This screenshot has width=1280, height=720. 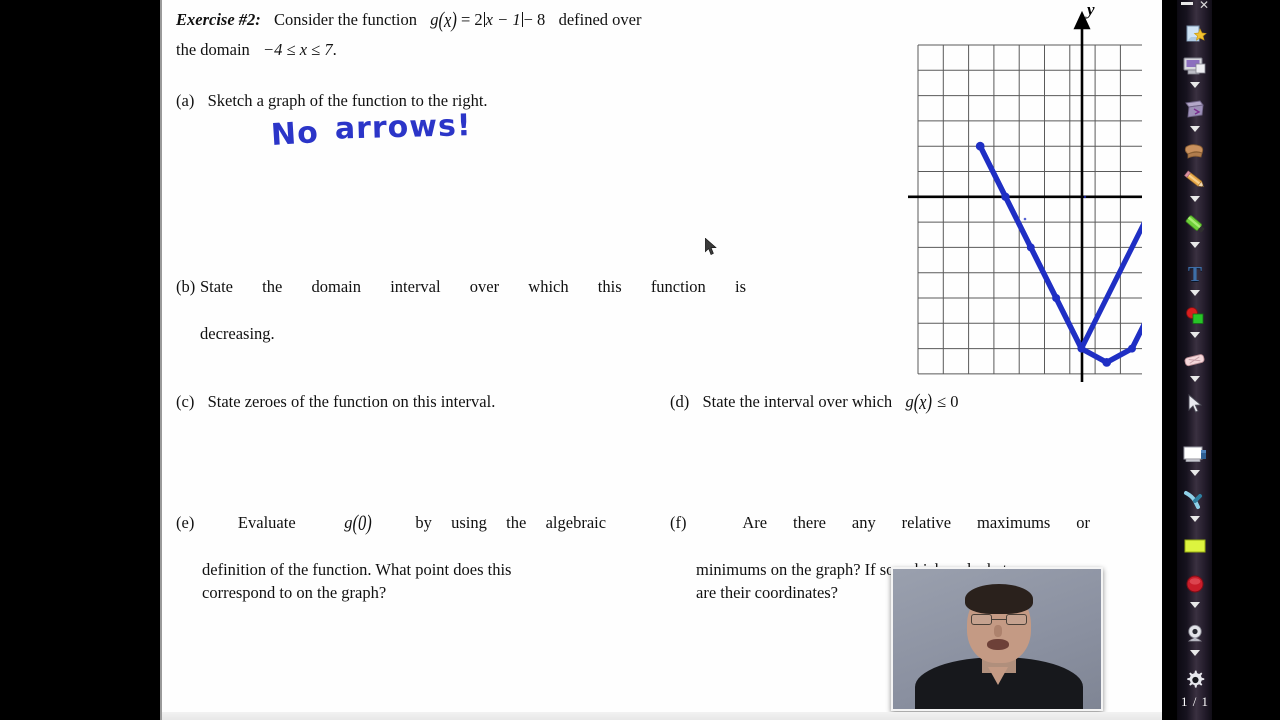 I want to click on glasses-lens-left, so click(x=981, y=619).